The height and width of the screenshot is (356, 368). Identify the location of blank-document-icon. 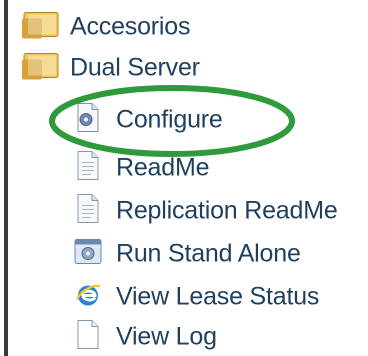
(88, 336).